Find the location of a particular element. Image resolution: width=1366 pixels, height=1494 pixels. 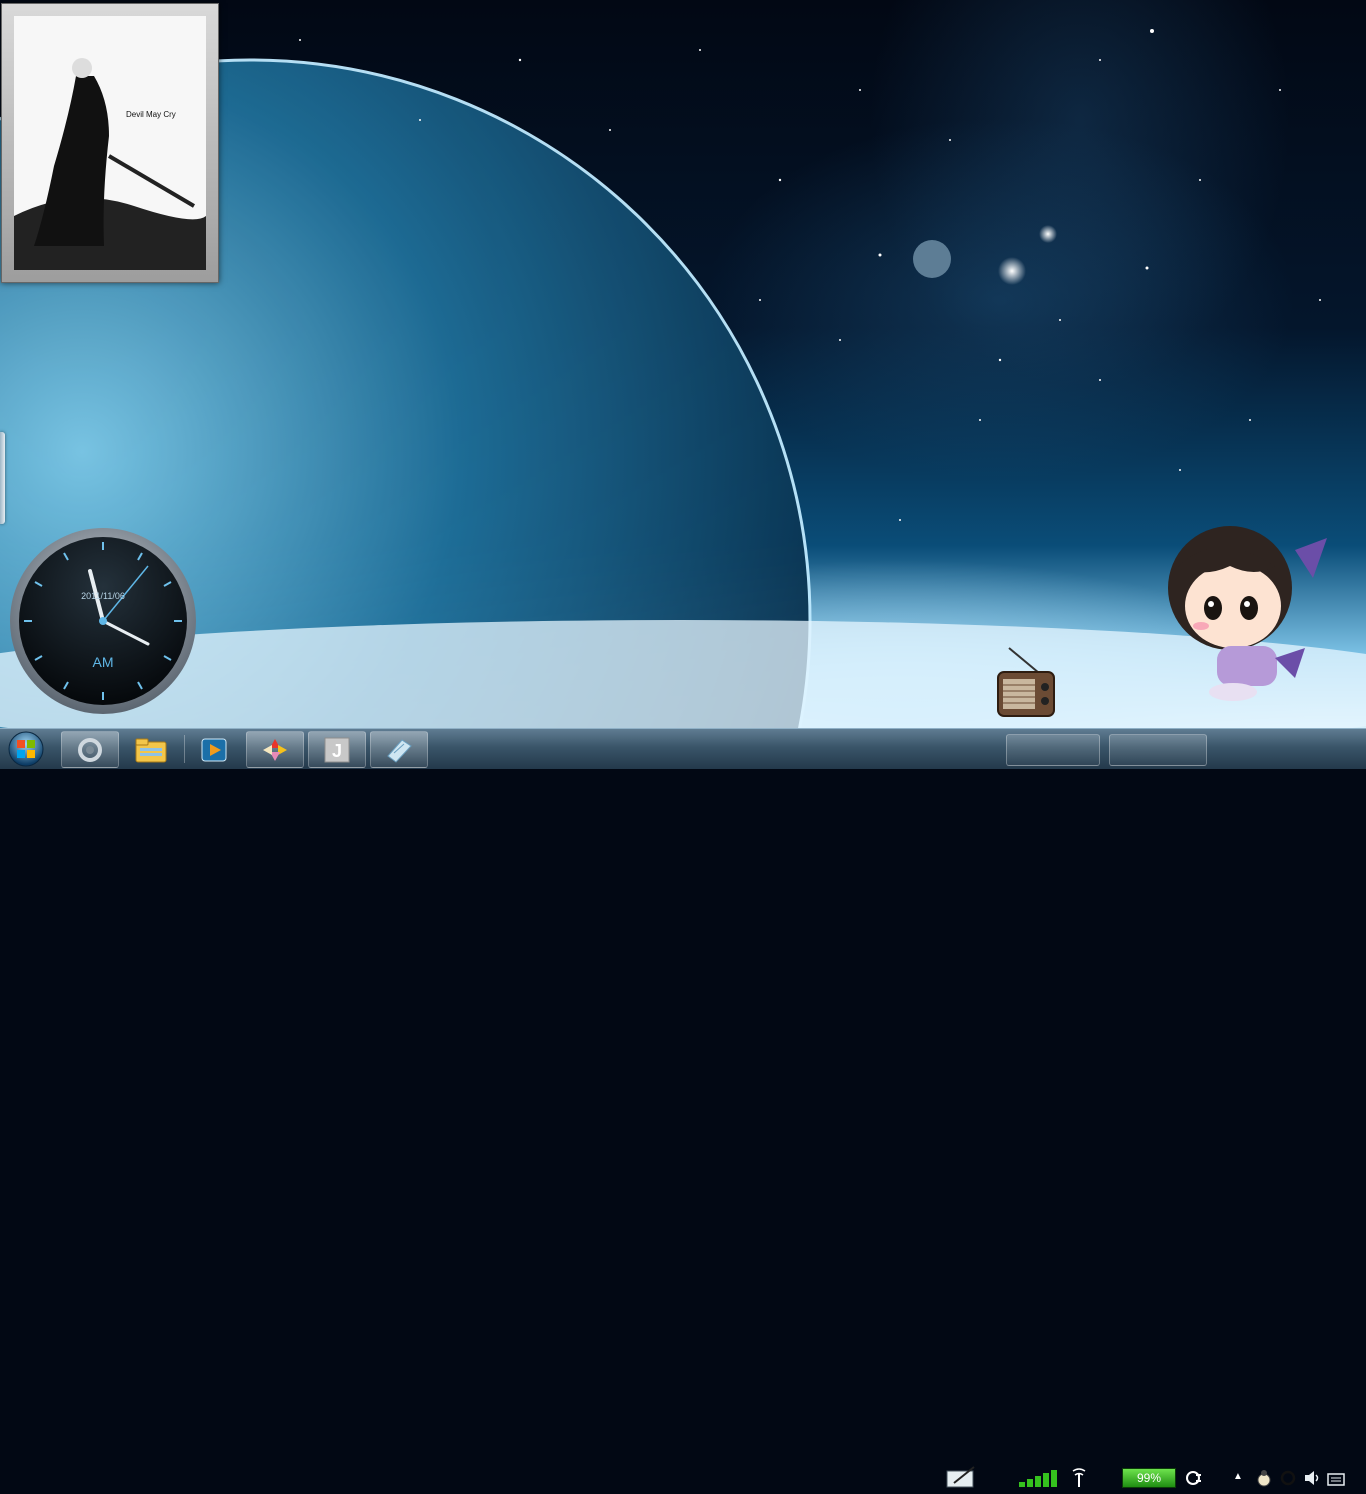

clock-gadget: 2011/11/06 AM is located at coordinates (103, 621).